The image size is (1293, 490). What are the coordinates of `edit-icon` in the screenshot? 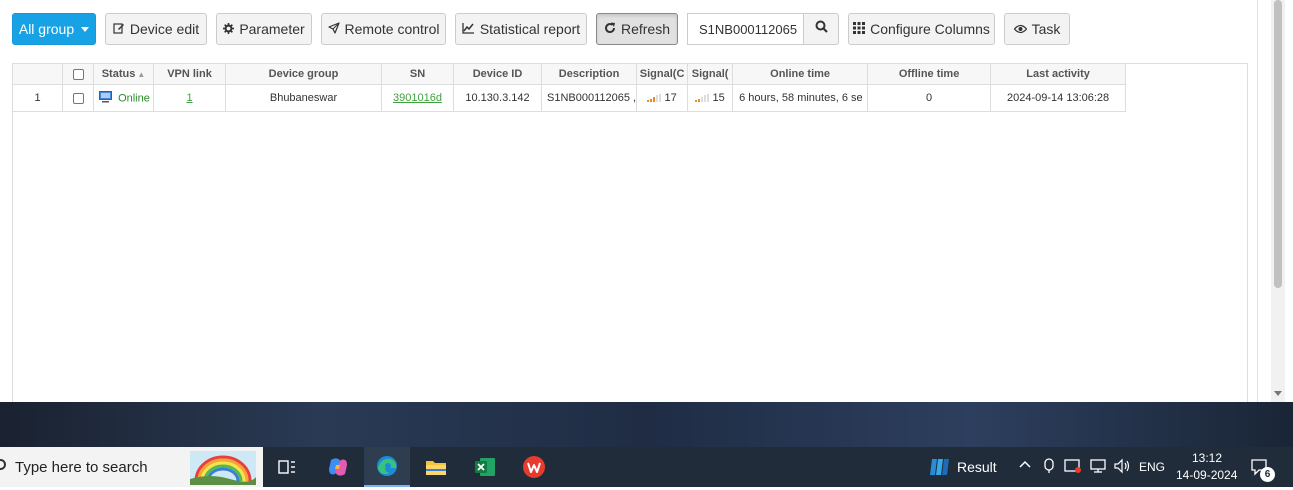 It's located at (119, 29).